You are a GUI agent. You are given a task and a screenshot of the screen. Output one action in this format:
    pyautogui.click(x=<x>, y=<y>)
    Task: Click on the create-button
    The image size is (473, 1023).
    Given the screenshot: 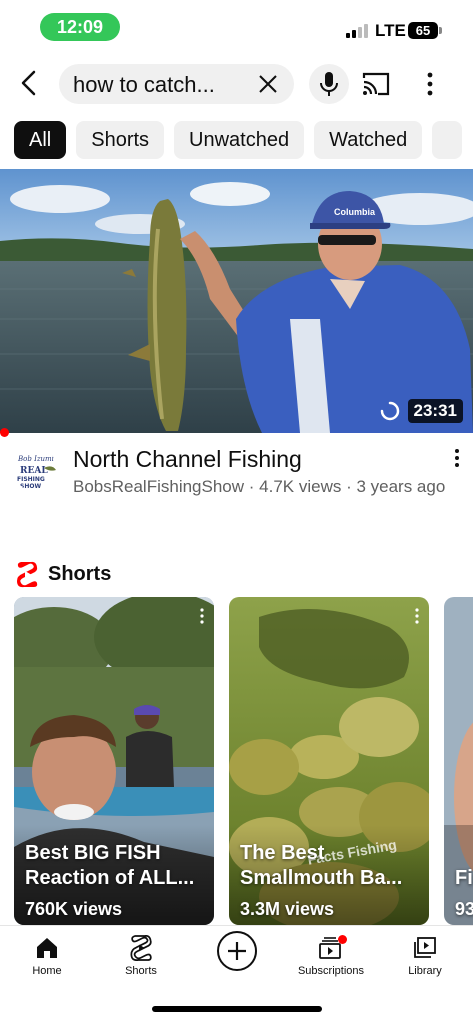 What is the action you would take?
    pyautogui.click(x=237, y=951)
    